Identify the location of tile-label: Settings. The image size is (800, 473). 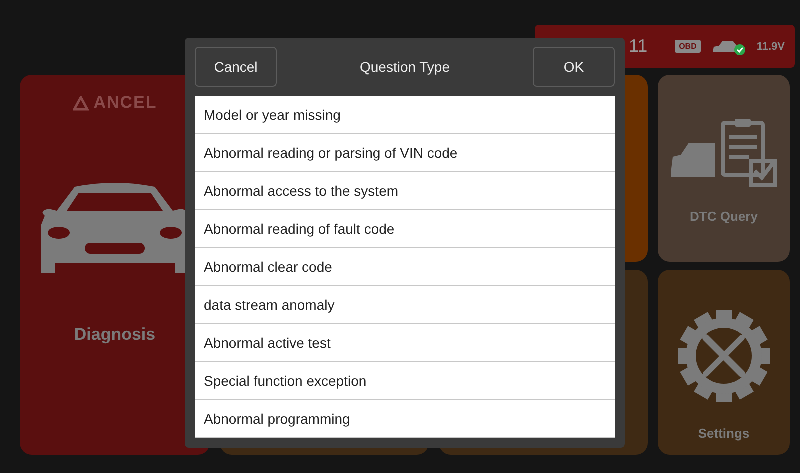
(724, 433).